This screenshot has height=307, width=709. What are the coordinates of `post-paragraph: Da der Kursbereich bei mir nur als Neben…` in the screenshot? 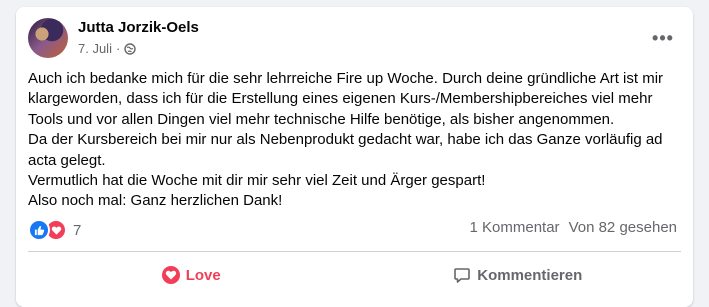 It's located at (345, 150).